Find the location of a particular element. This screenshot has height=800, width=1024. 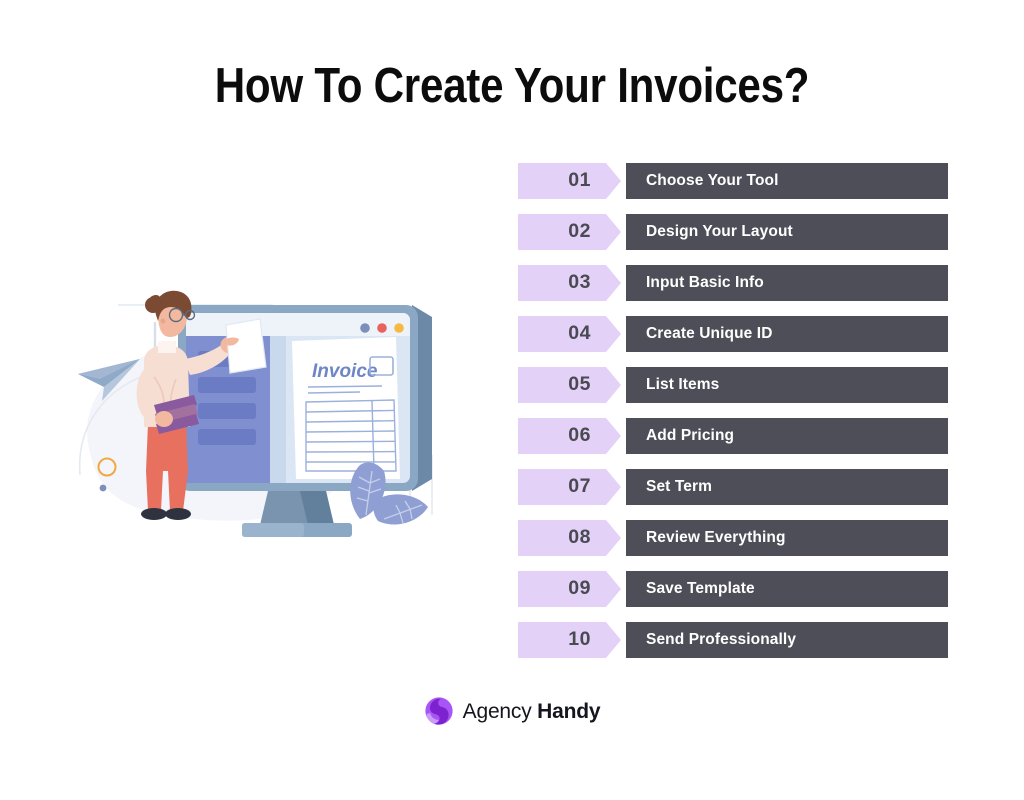

step-number-tag: 05 is located at coordinates (569, 385).